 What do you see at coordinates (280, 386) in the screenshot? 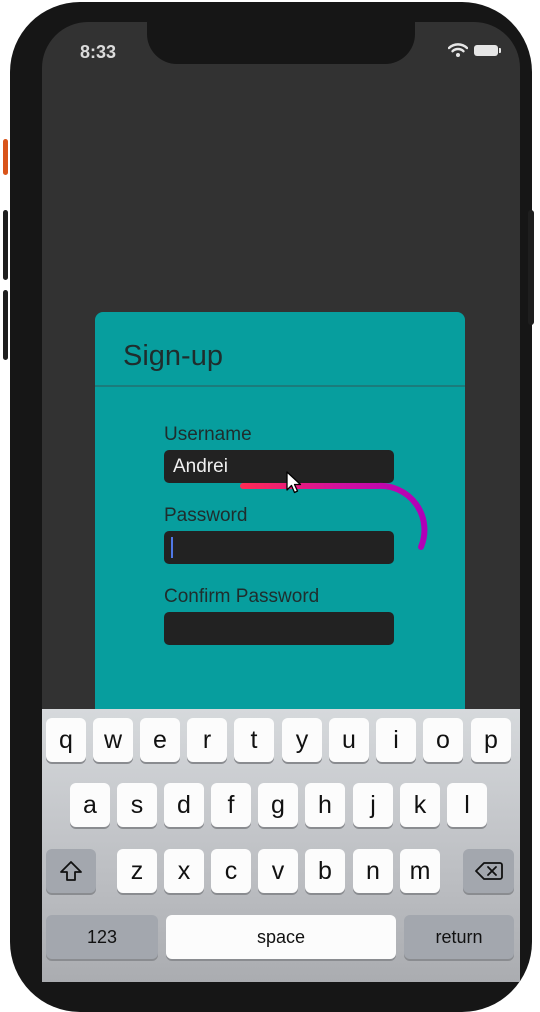
I see `card-divider` at bounding box center [280, 386].